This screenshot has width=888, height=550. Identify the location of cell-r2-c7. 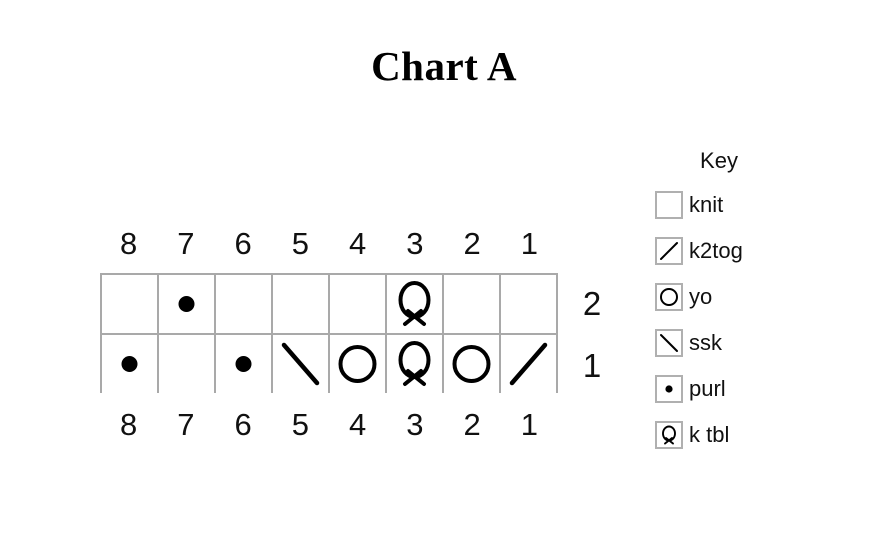
(187, 304).